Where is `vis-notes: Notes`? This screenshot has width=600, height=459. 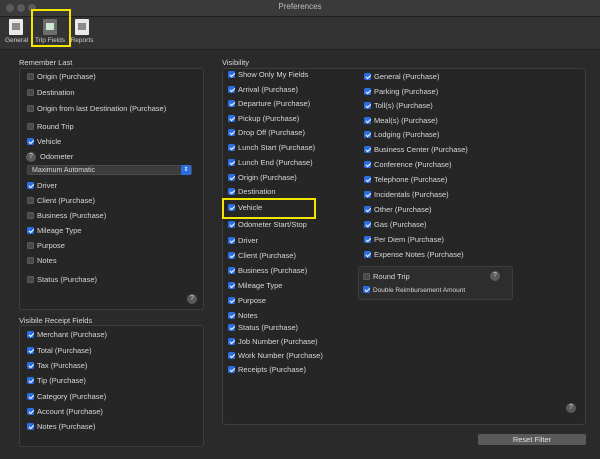
vis-notes: Notes is located at coordinates (243, 316).